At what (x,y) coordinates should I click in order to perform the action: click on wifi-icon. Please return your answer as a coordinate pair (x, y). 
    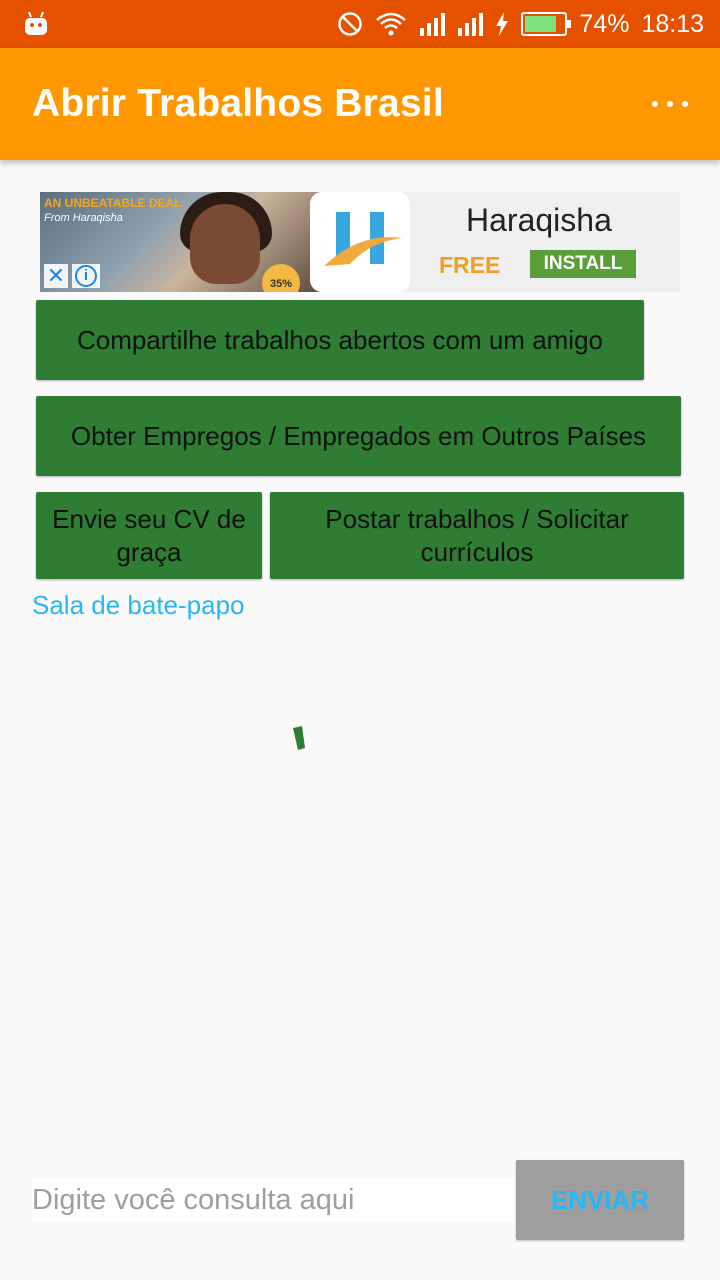
    Looking at the image, I should click on (391, 24).